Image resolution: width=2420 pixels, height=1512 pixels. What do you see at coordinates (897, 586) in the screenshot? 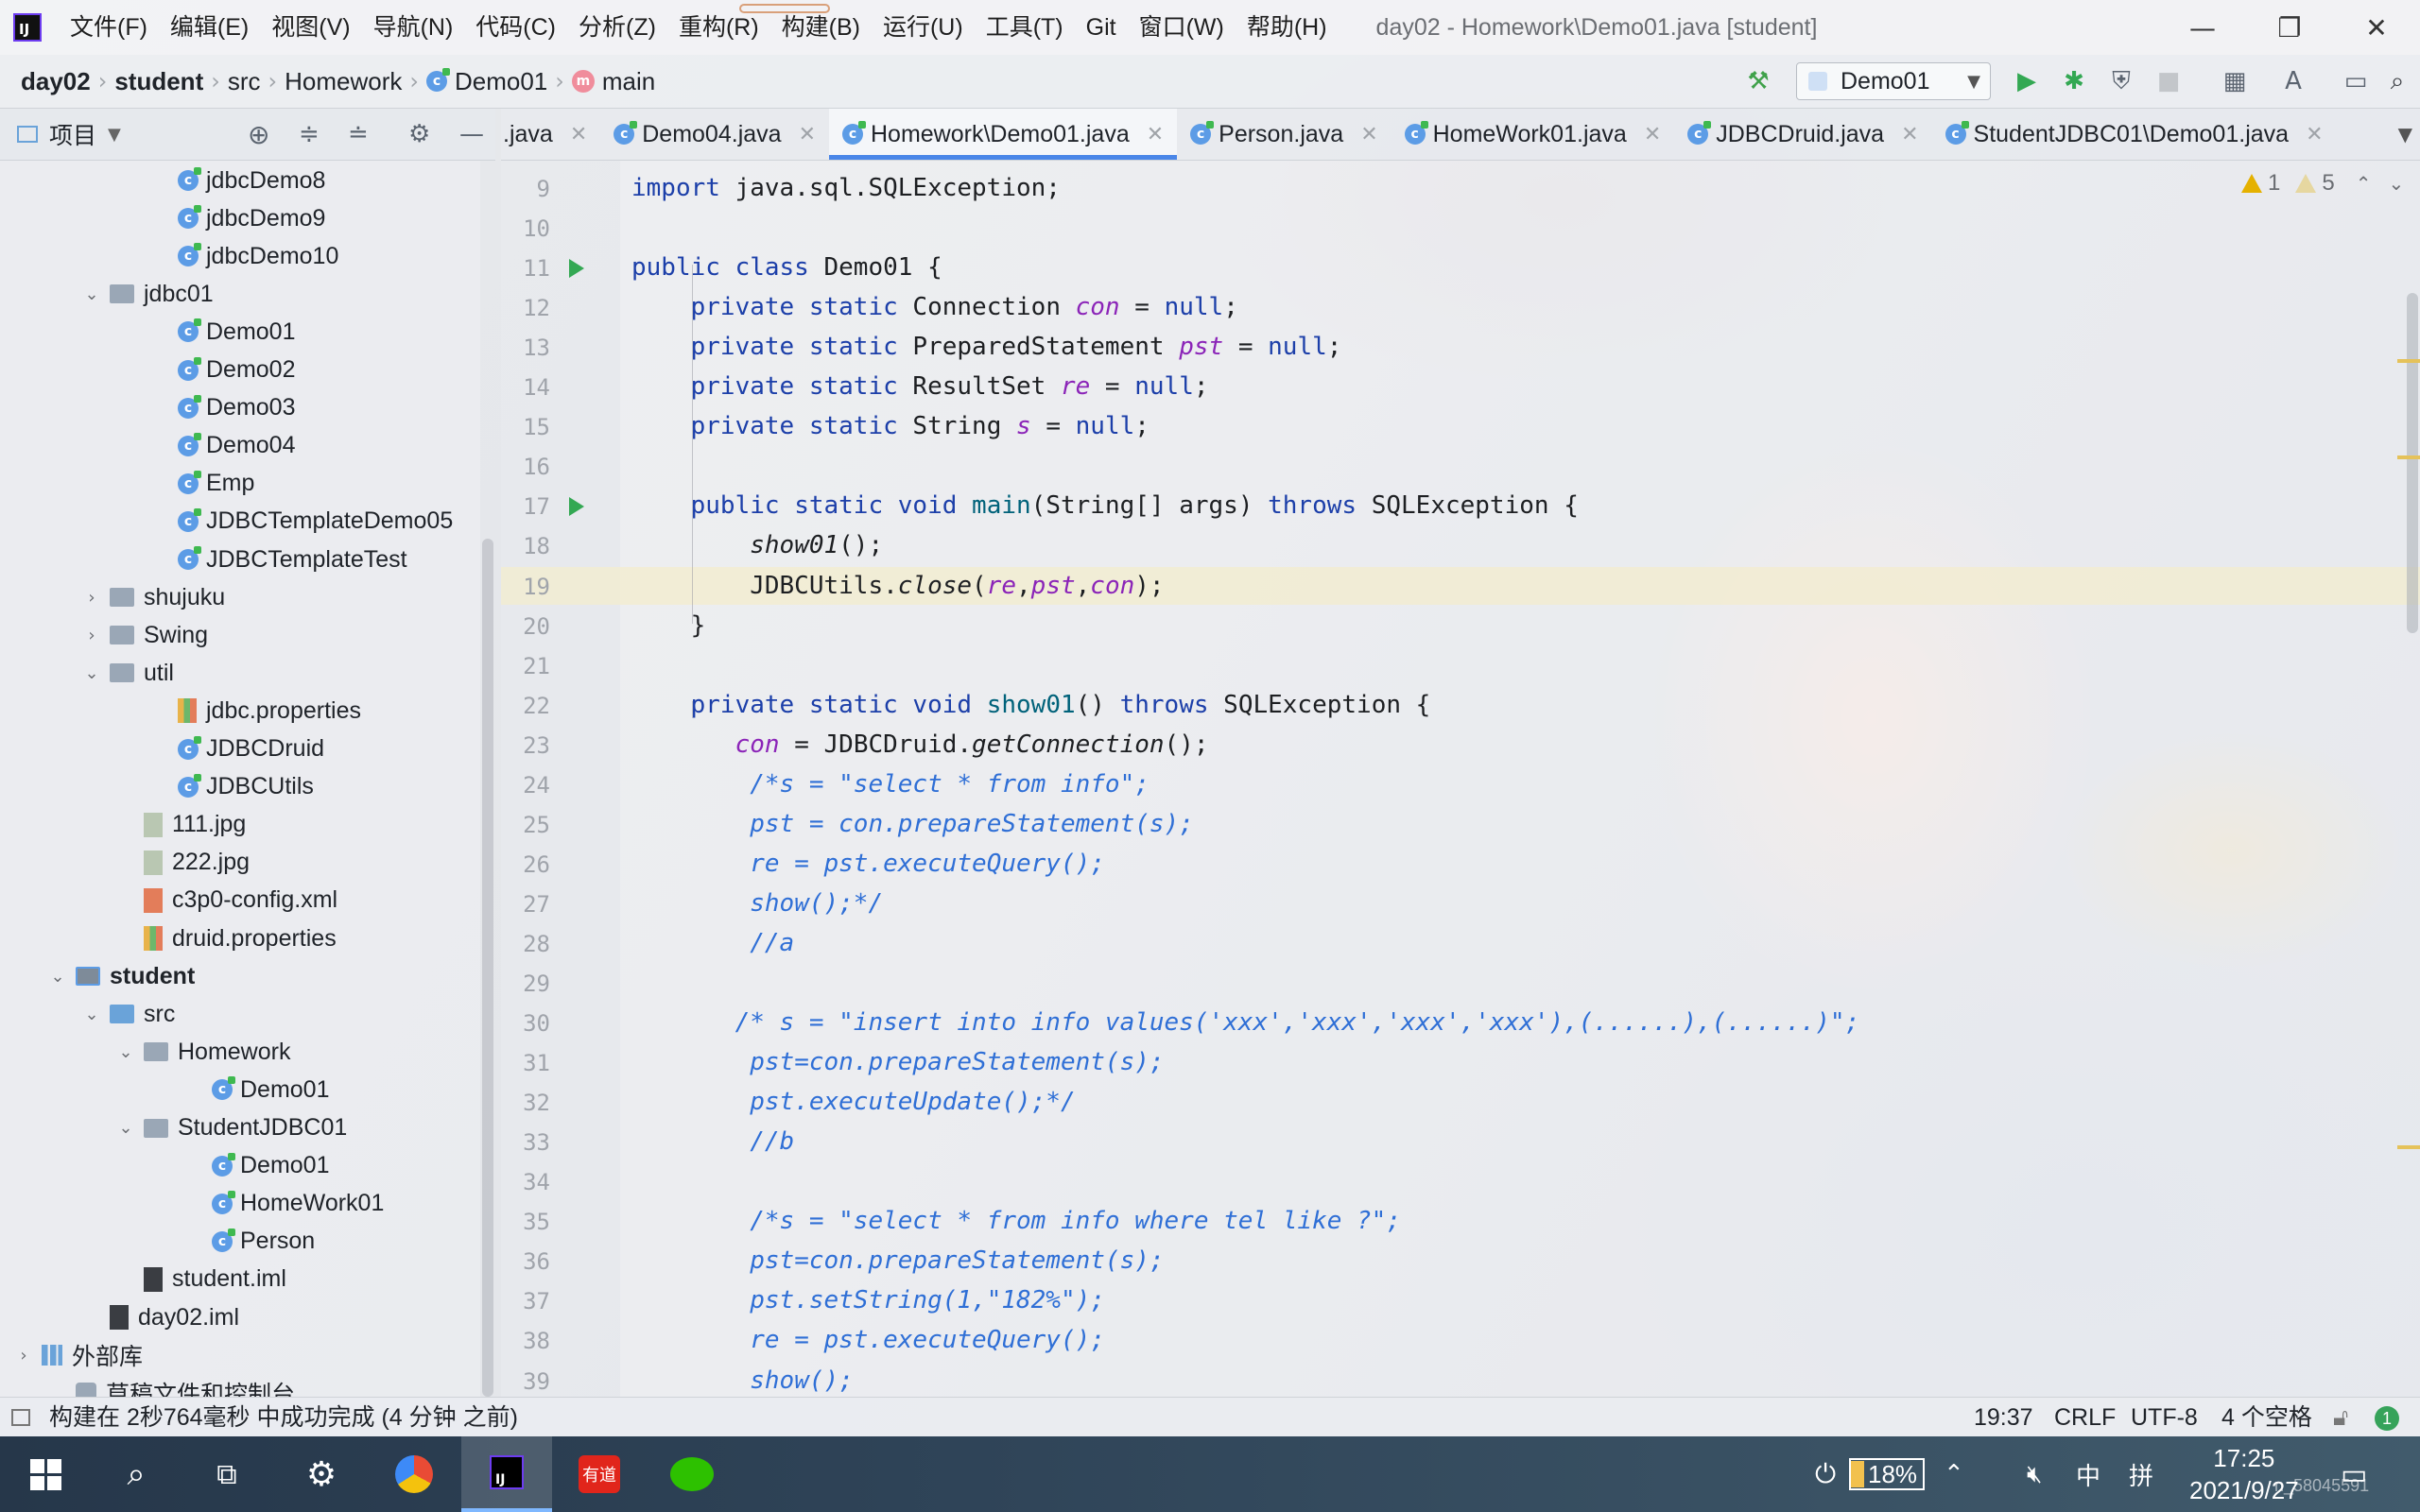
I see `code-line: JDBCUtils.close(re,pst,con);` at bounding box center [897, 586].